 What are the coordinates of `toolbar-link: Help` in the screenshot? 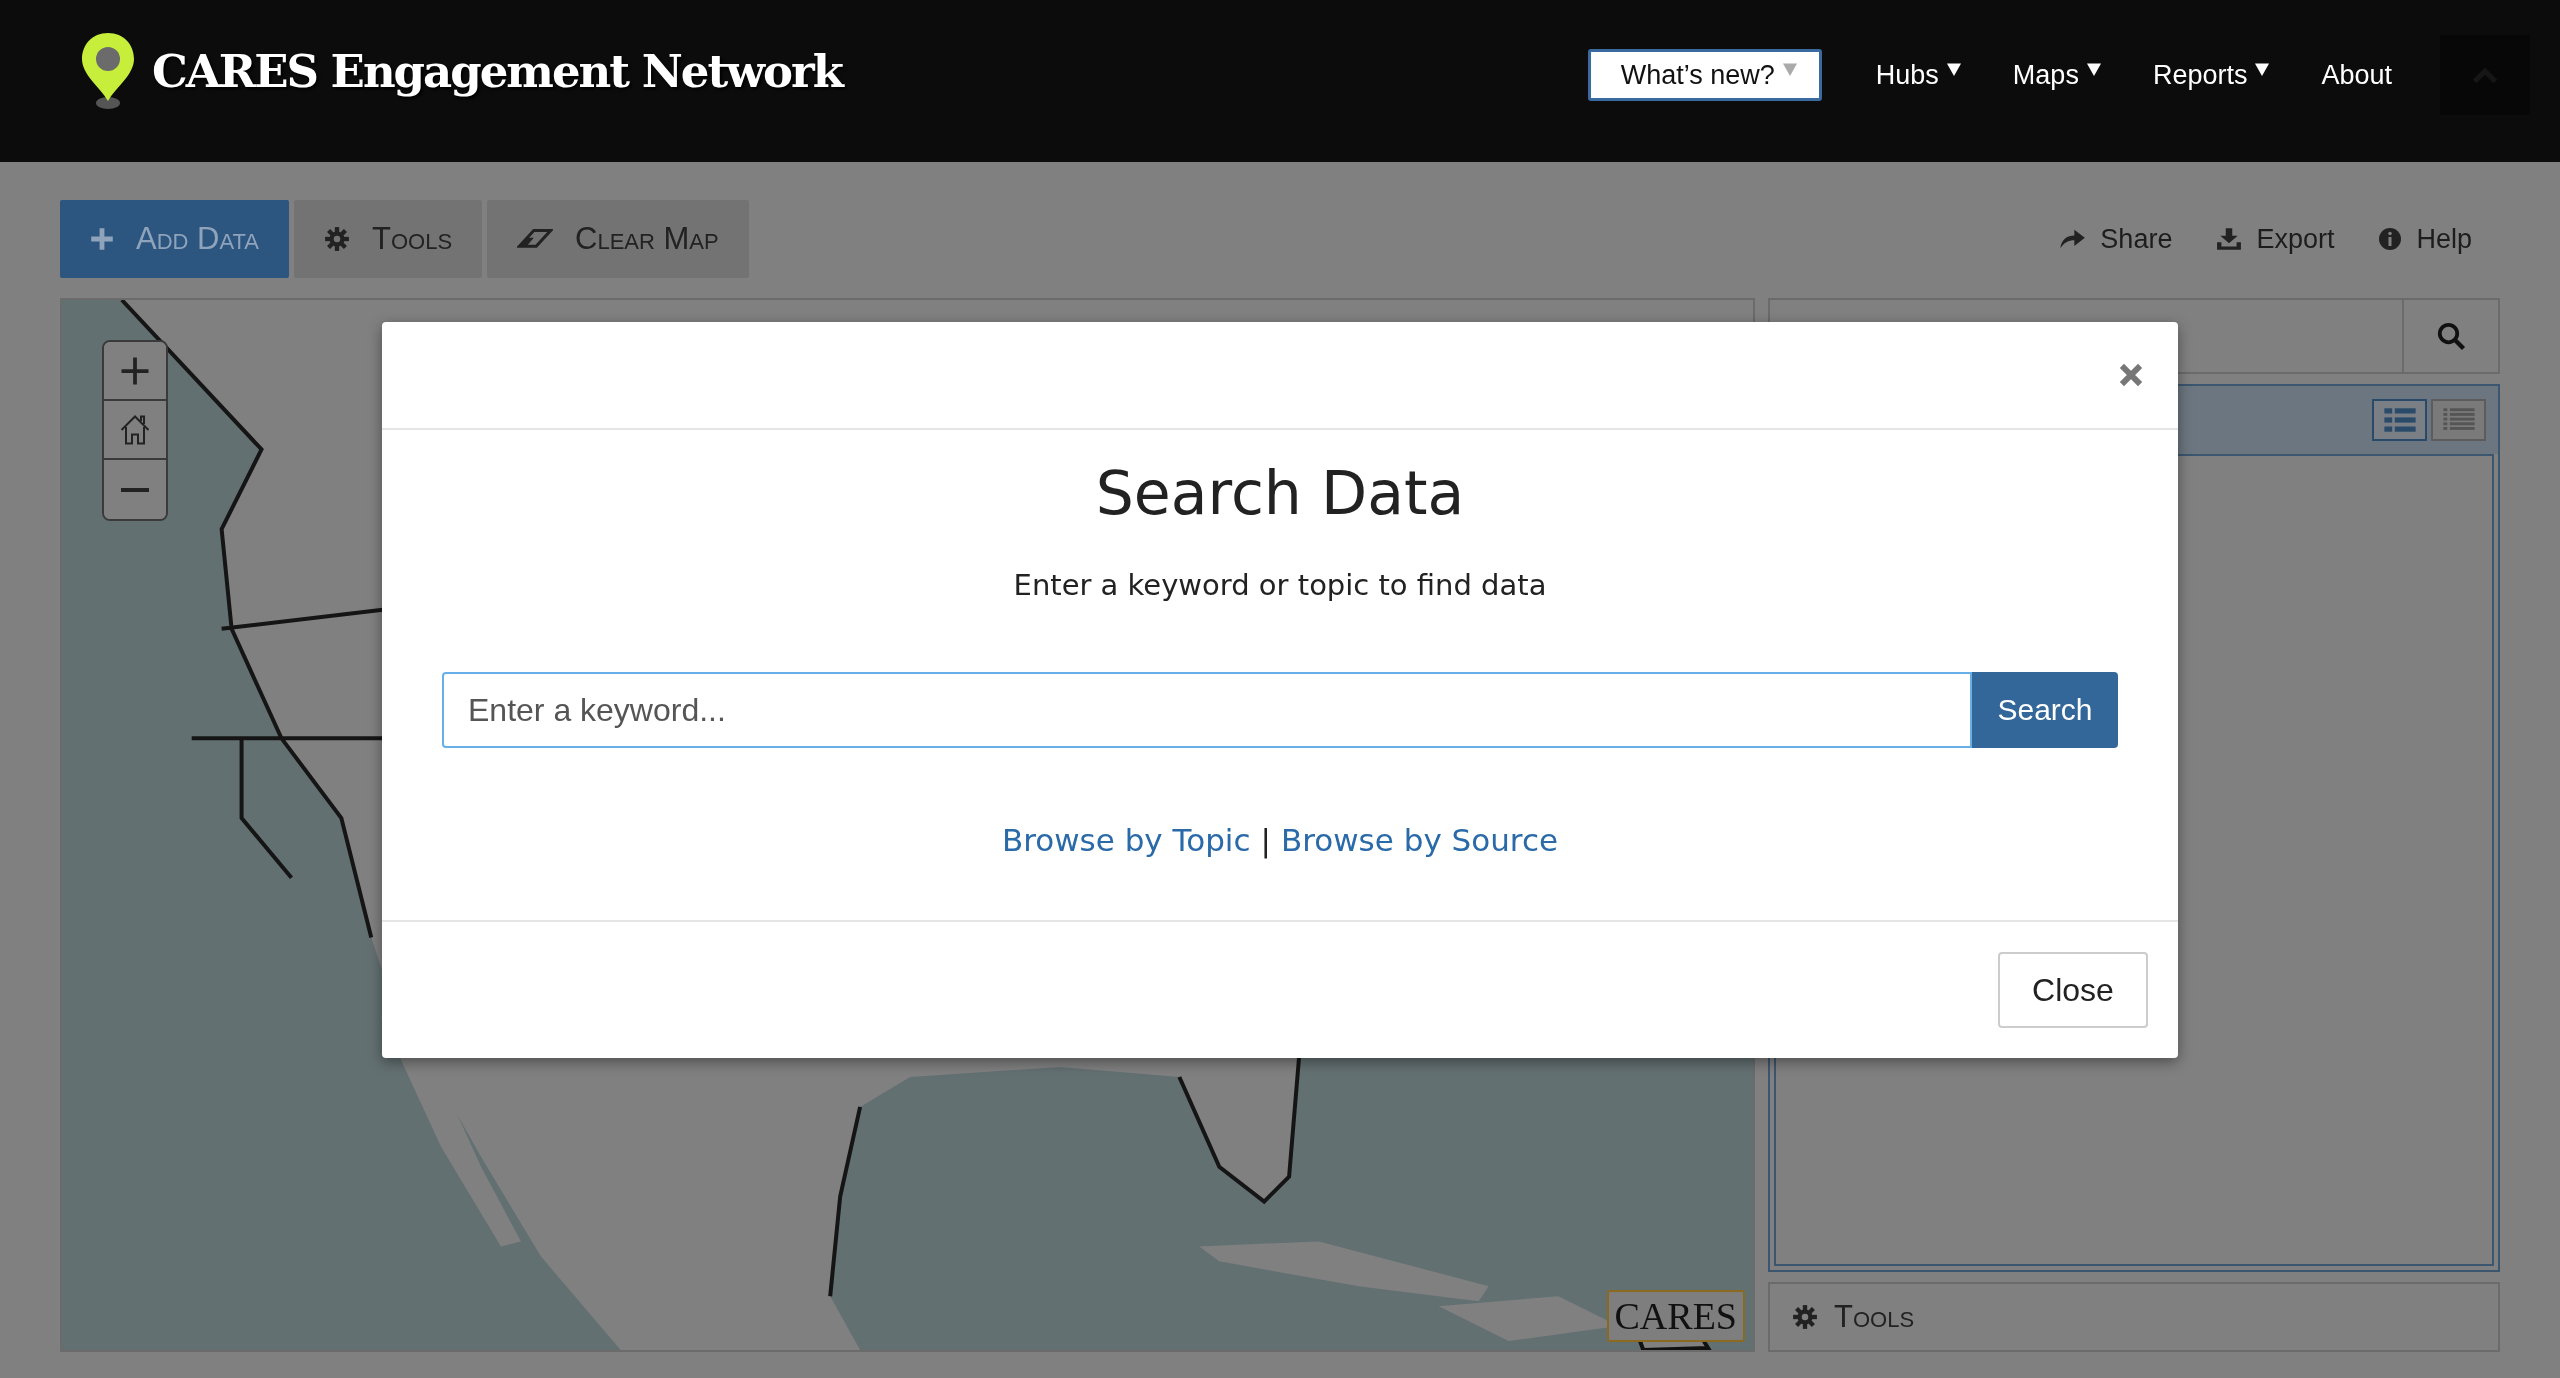 It's located at (2425, 239).